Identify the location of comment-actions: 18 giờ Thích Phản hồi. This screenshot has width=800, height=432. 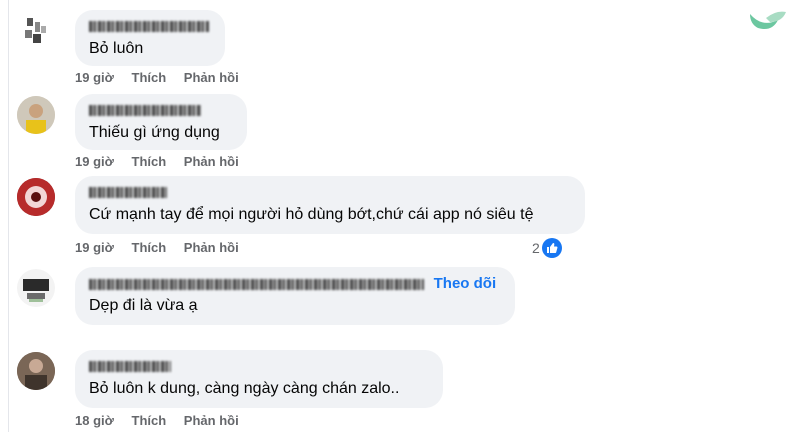
(164, 420).